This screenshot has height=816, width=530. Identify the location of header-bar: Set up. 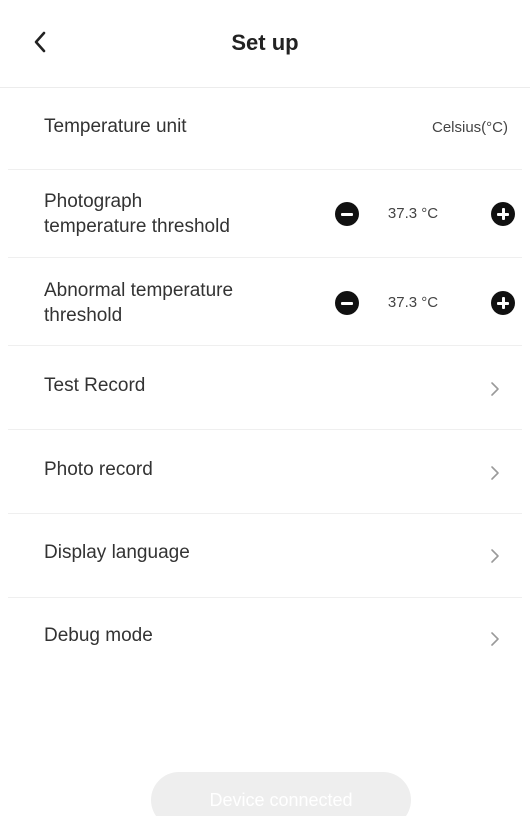
(265, 44).